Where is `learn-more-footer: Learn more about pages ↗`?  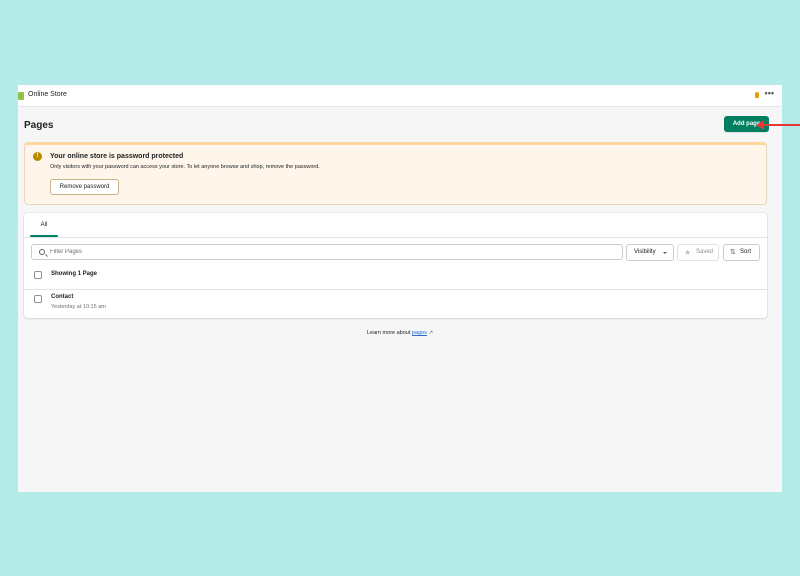 learn-more-footer: Learn more about pages ↗ is located at coordinates (400, 333).